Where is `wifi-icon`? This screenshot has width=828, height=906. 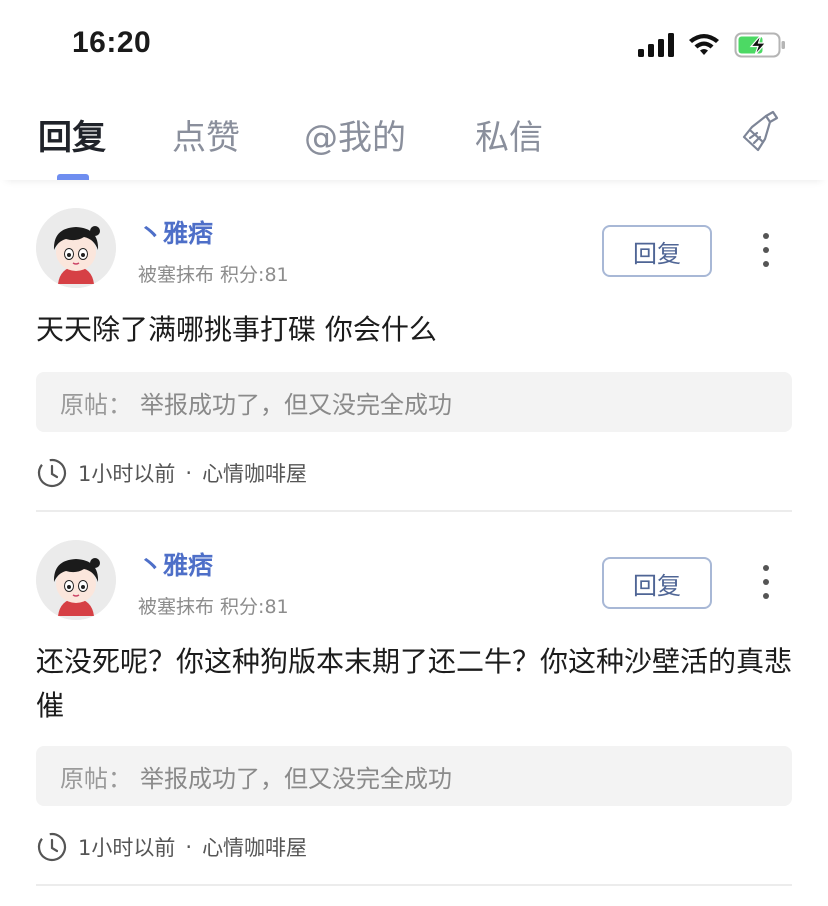 wifi-icon is located at coordinates (704, 44).